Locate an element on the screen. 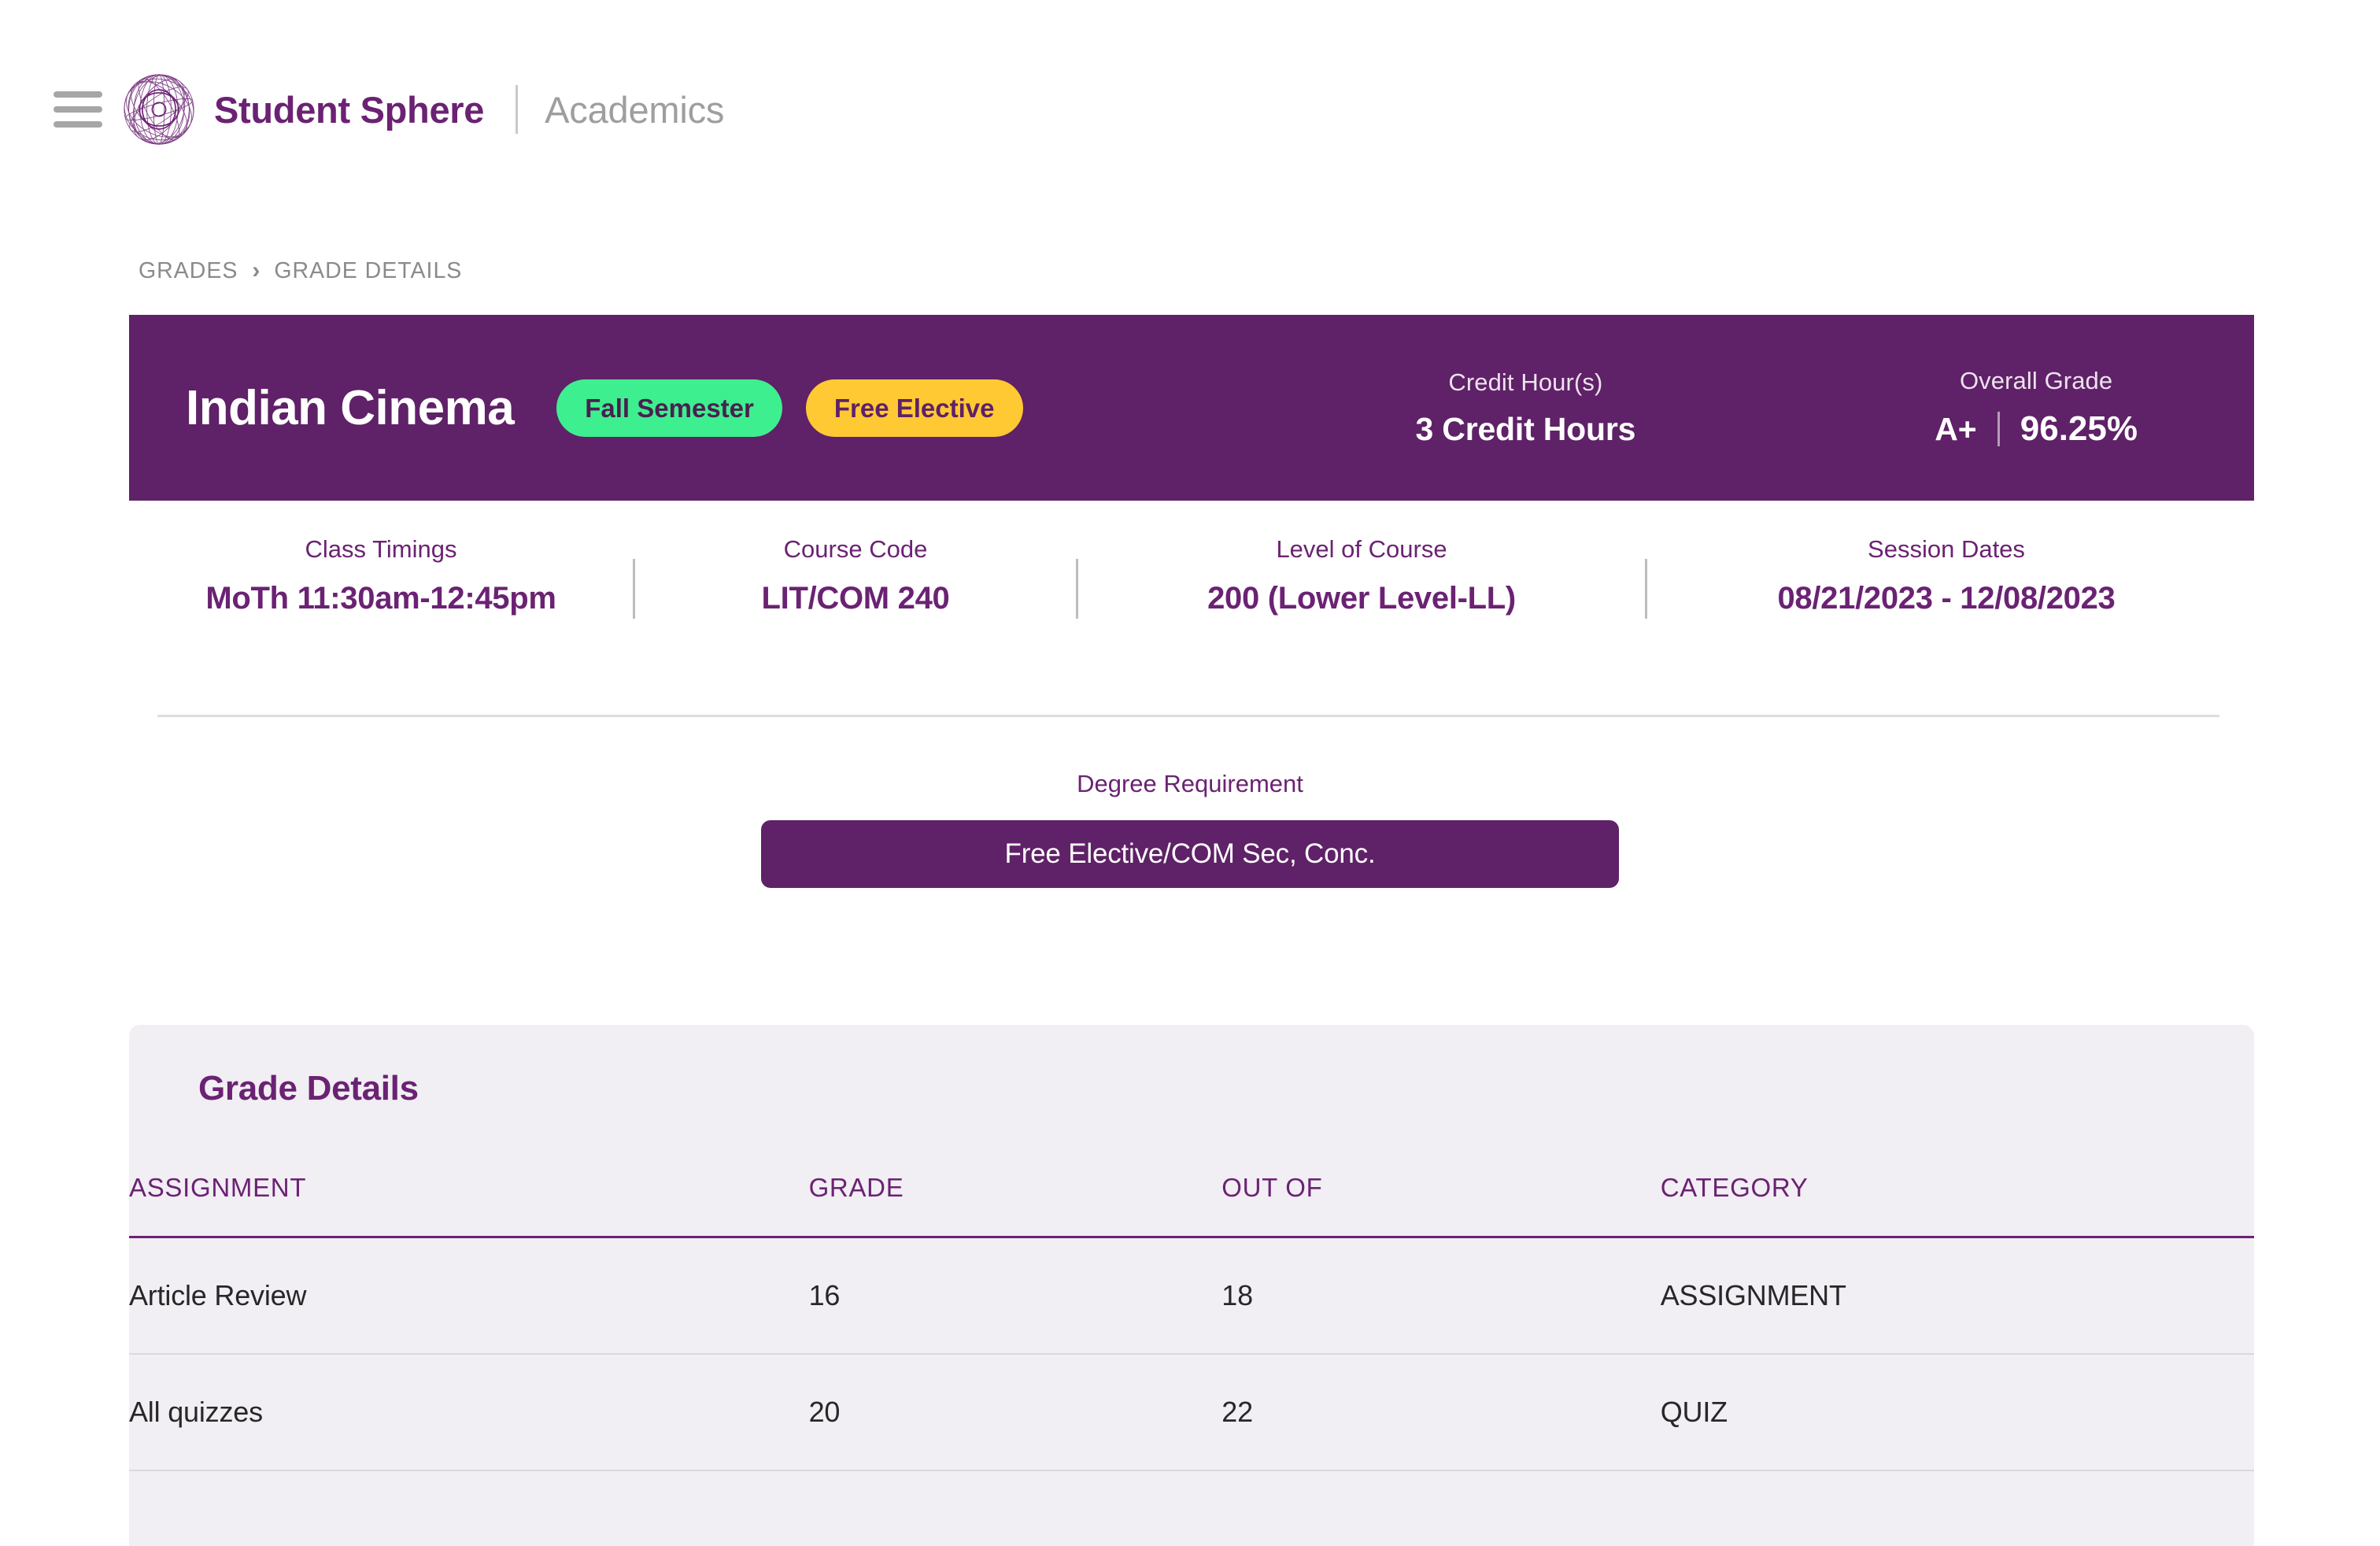 This screenshot has width=2380, height=1546. course-code-value: LIT/COM 240 is located at coordinates (856, 598).